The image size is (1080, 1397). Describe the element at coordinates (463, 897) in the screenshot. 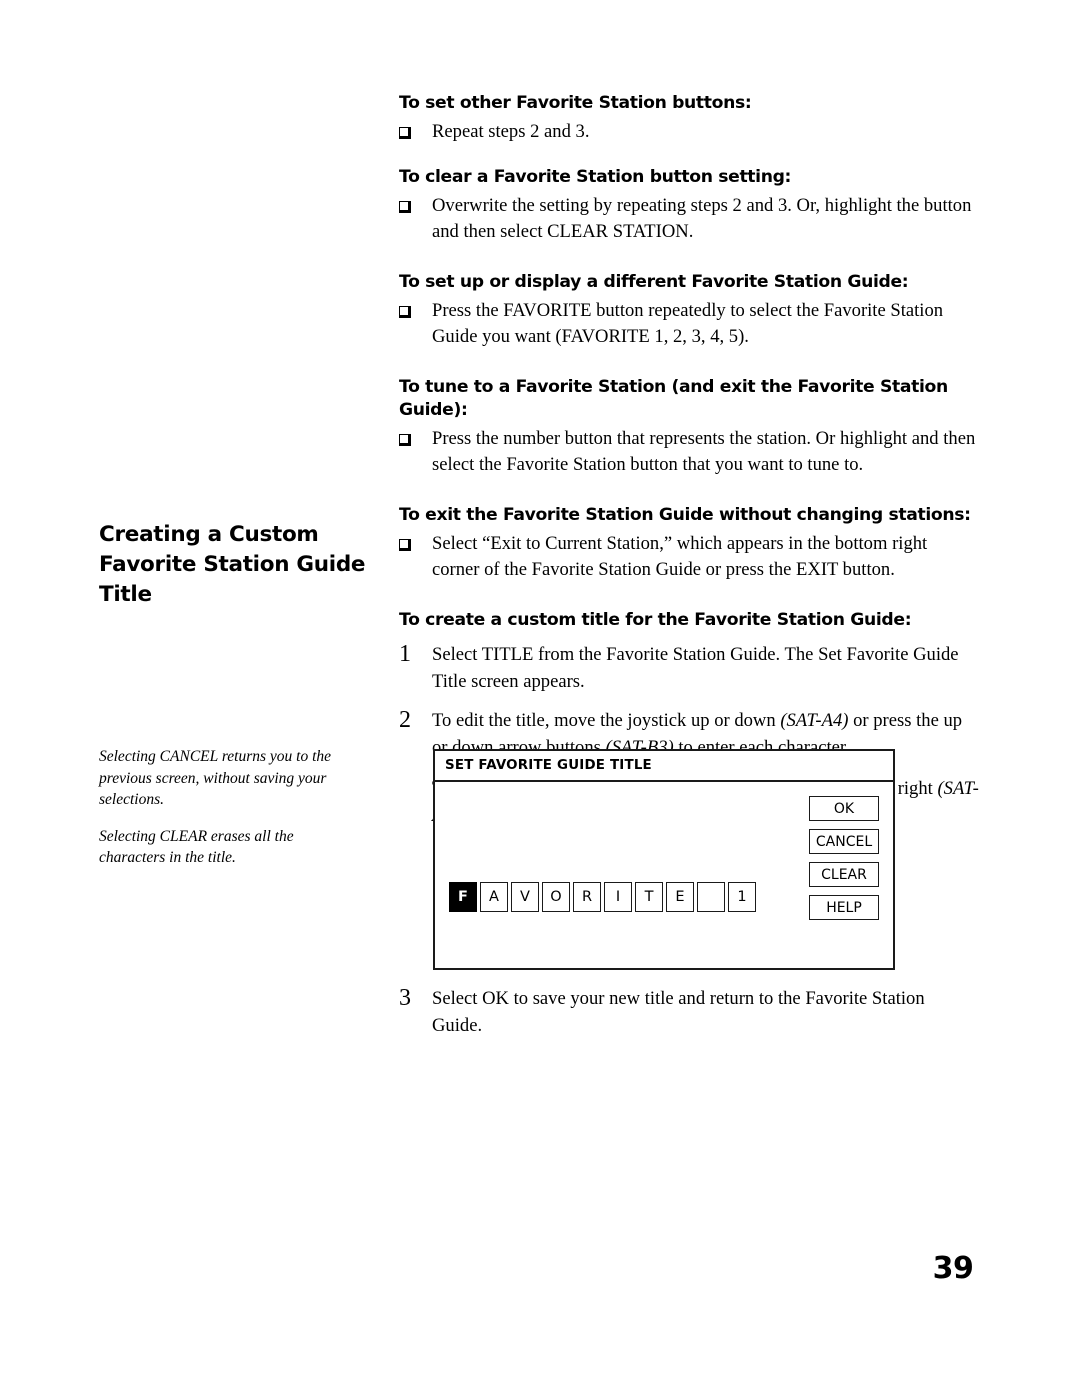

I see `character-cell: F` at that location.